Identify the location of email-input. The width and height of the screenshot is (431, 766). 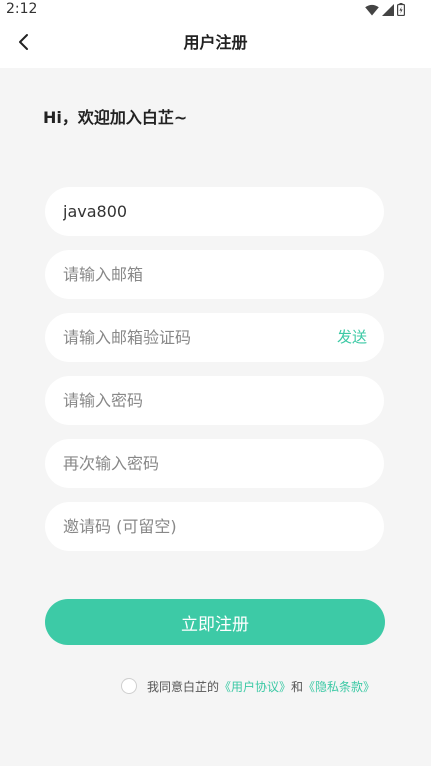
(193, 274).